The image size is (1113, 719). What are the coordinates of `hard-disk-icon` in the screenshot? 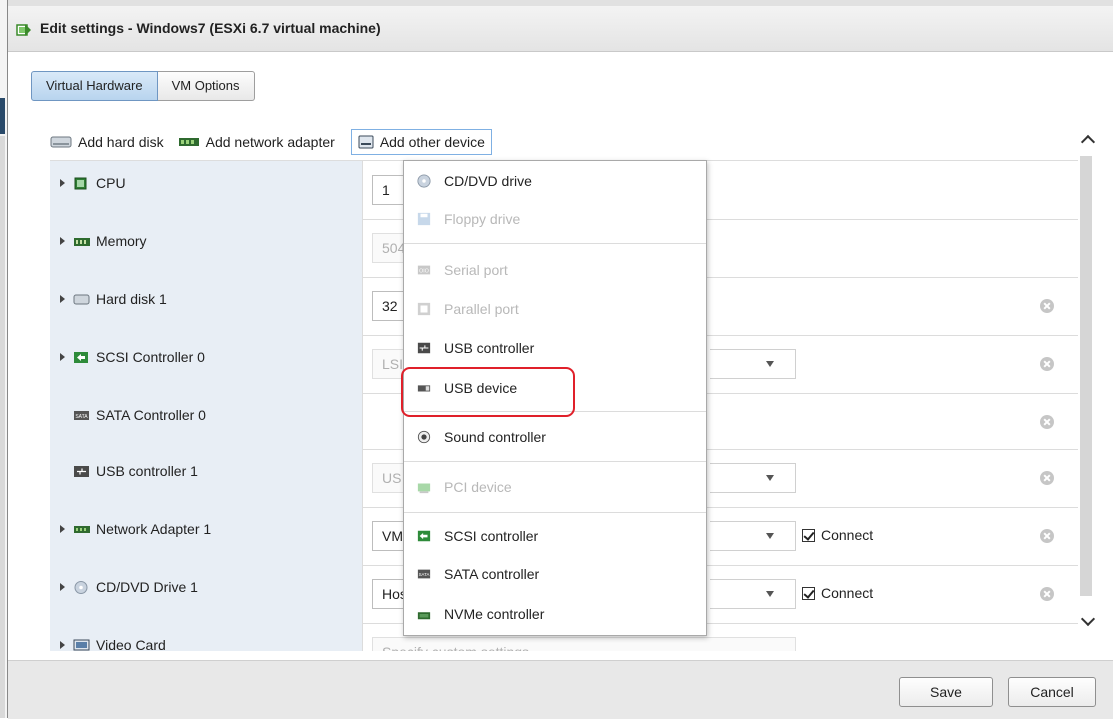 It's located at (61, 142).